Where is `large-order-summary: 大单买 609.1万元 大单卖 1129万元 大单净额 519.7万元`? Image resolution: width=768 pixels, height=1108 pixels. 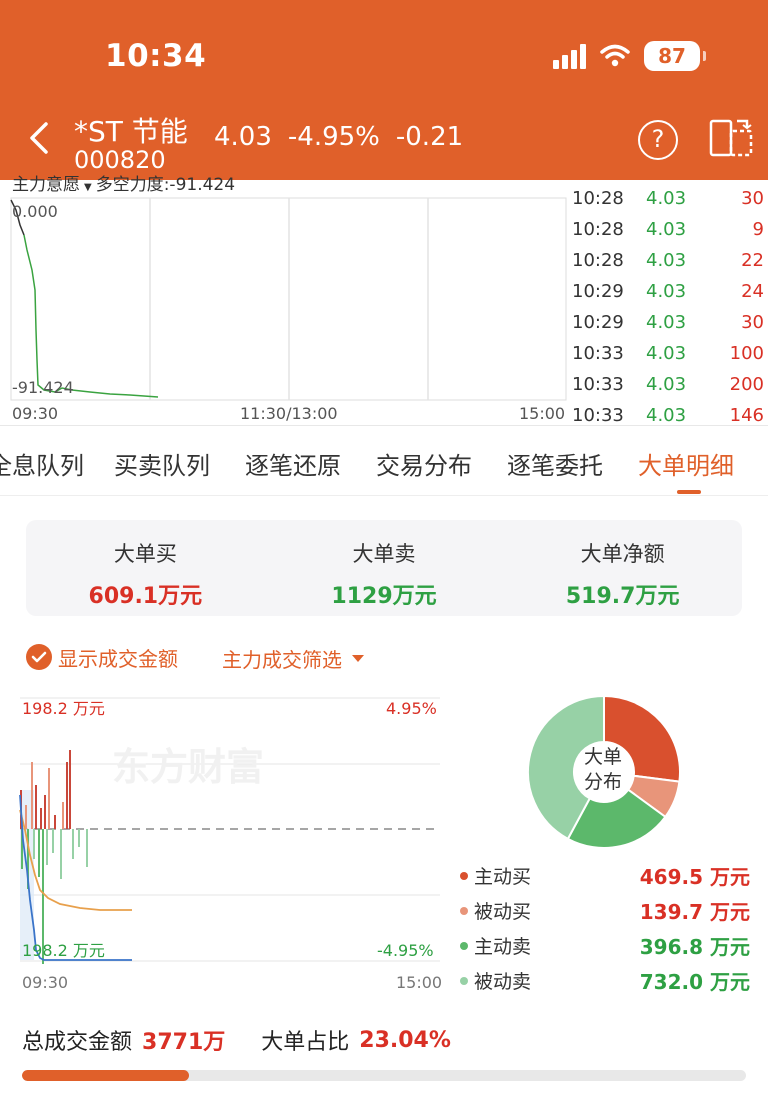
large-order-summary: 大单买 609.1万元 大单卖 1129万元 大单净额 519.7万元 is located at coordinates (384, 568).